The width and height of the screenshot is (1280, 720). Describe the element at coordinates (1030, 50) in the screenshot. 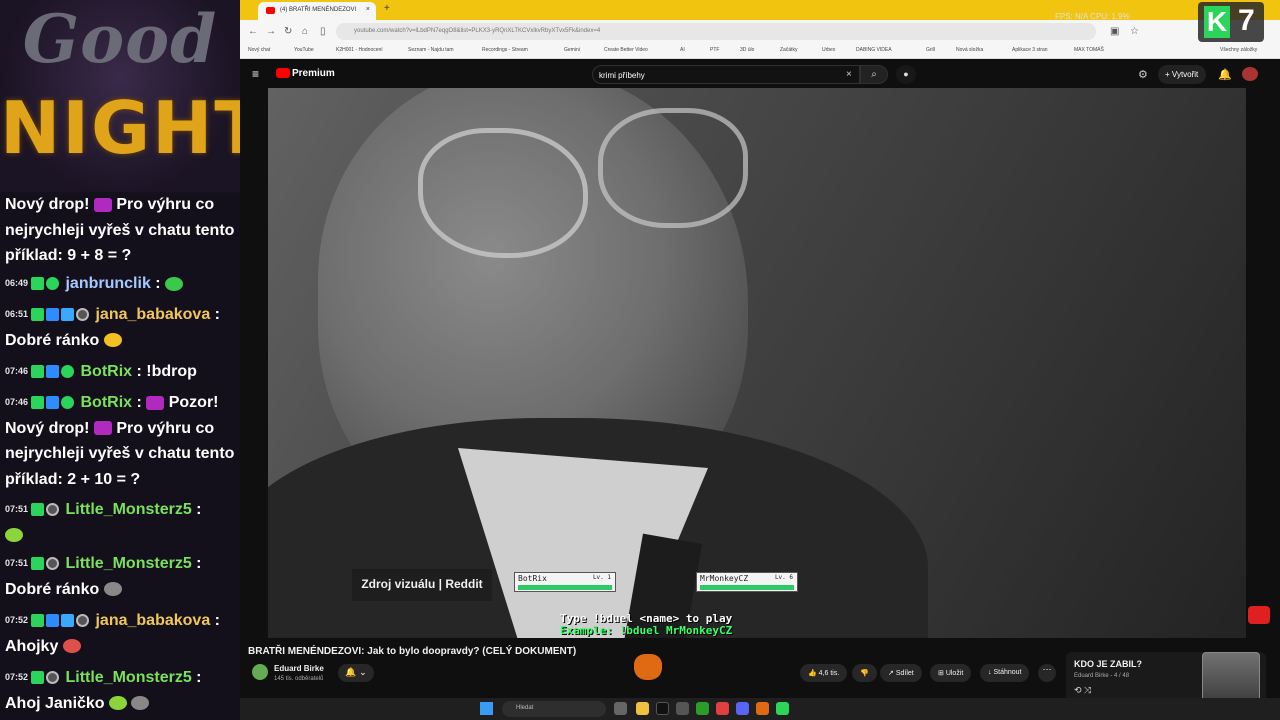

I see `bookmark-item: Aplikace 3 stran` at that location.